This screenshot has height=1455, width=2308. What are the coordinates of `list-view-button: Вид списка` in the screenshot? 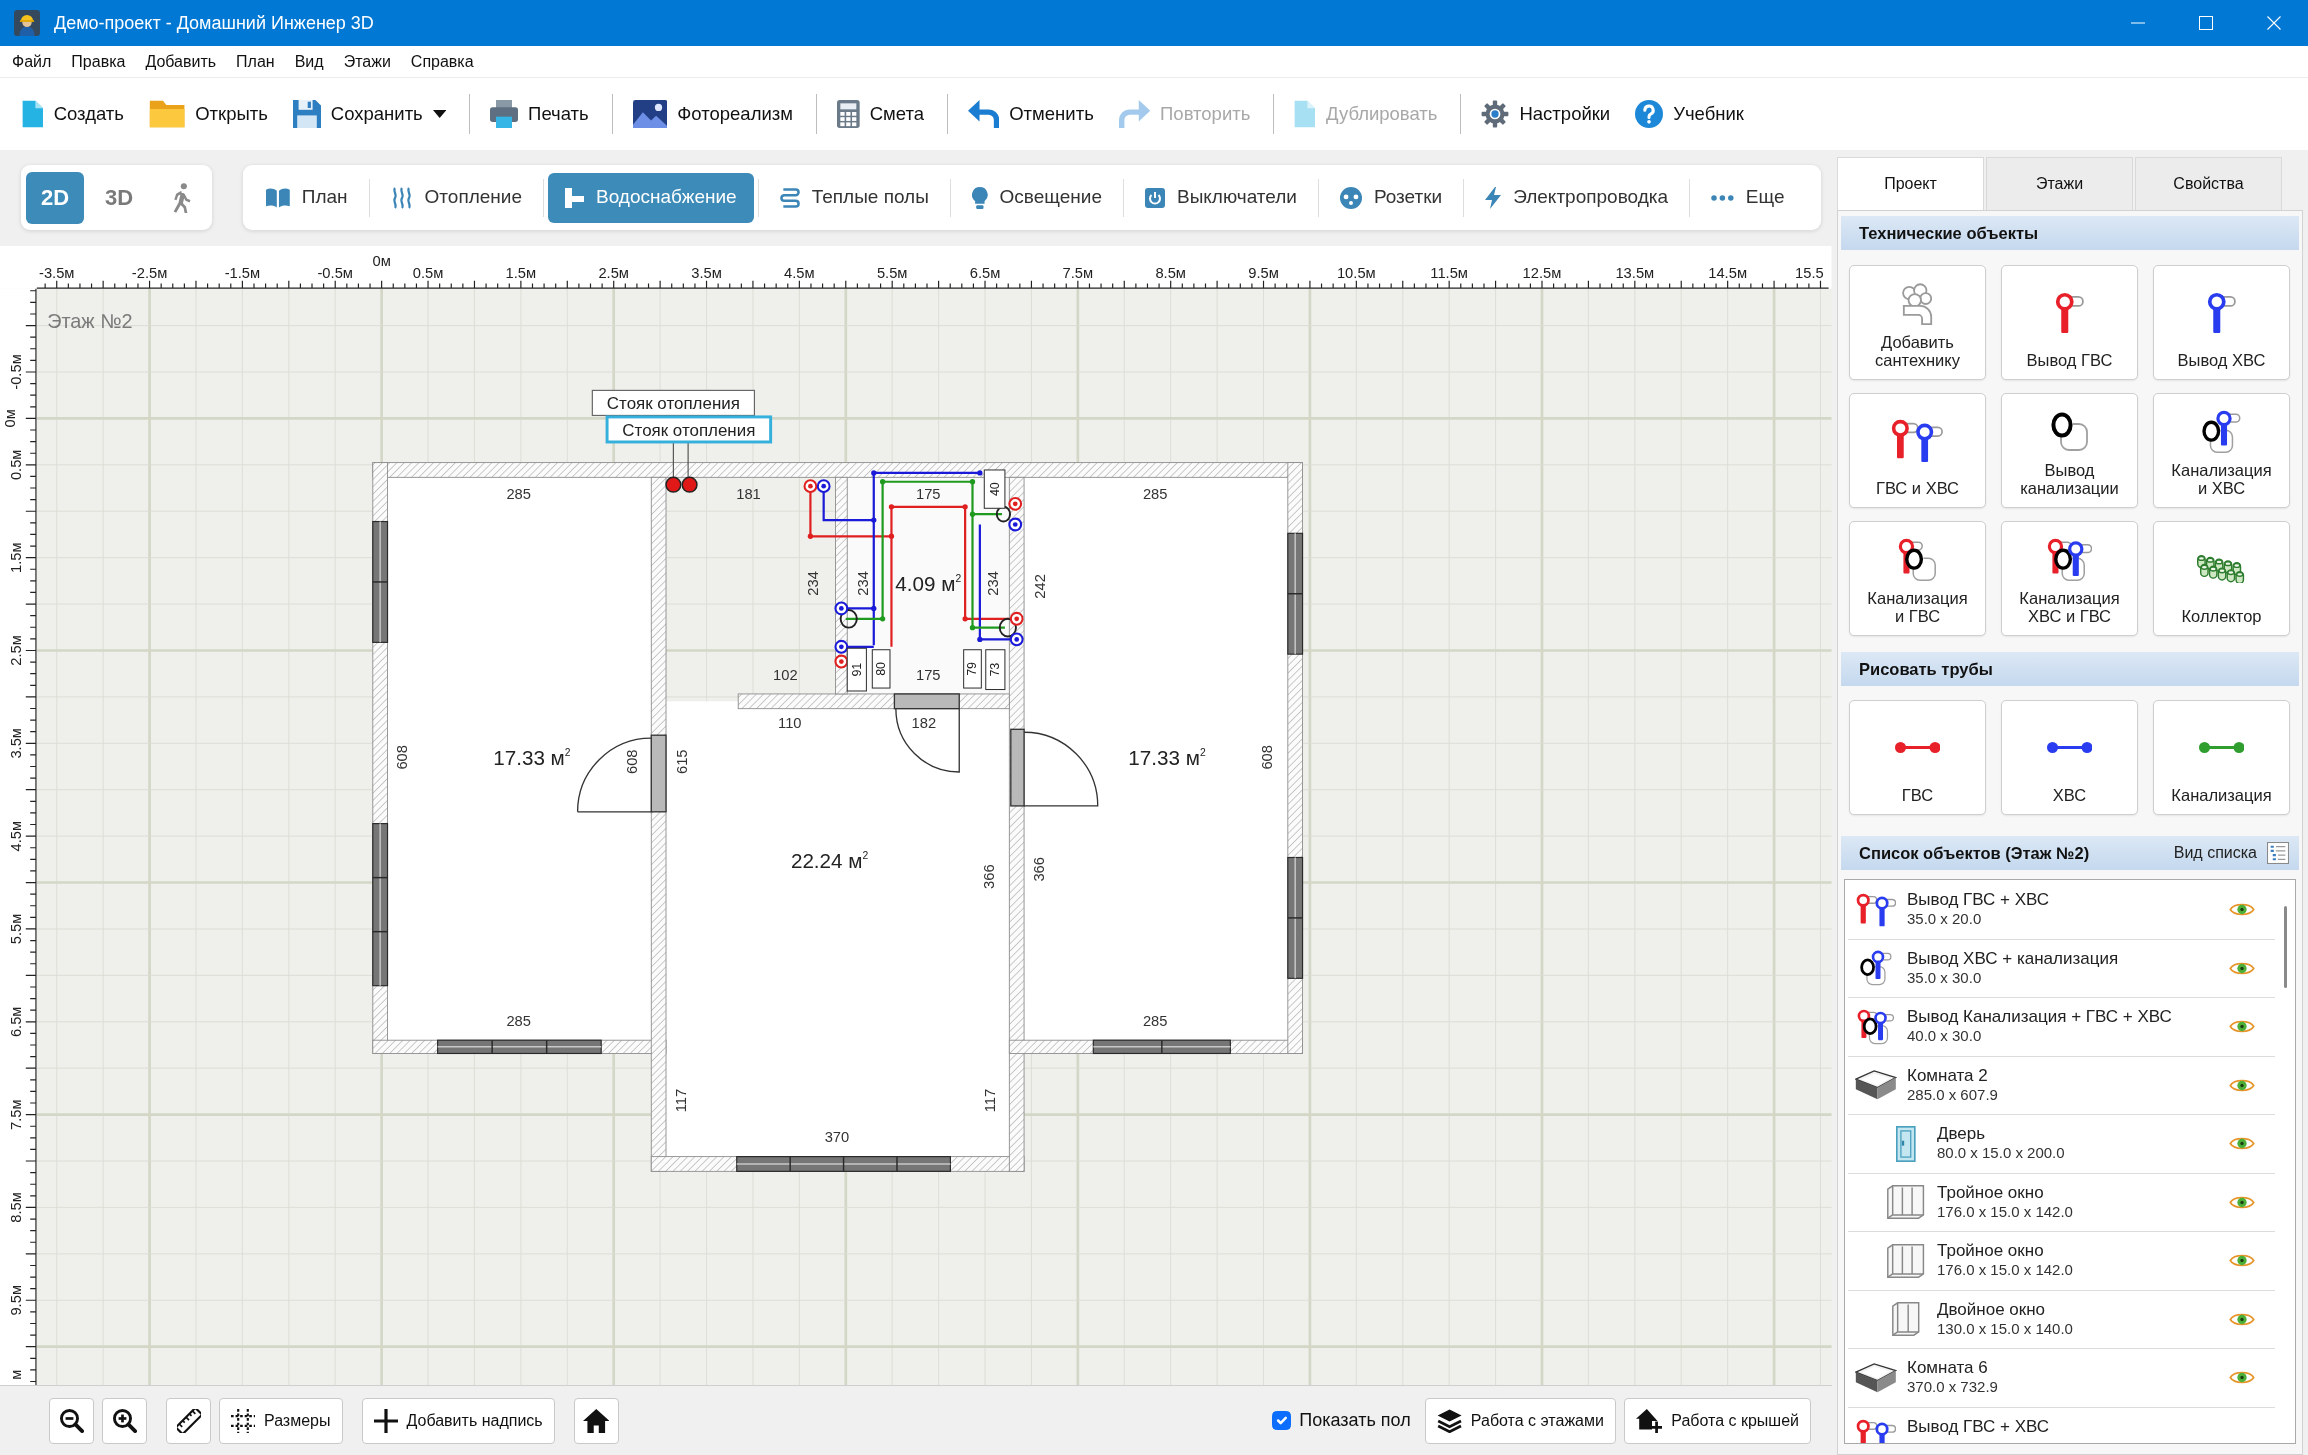 It's located at (2231, 853).